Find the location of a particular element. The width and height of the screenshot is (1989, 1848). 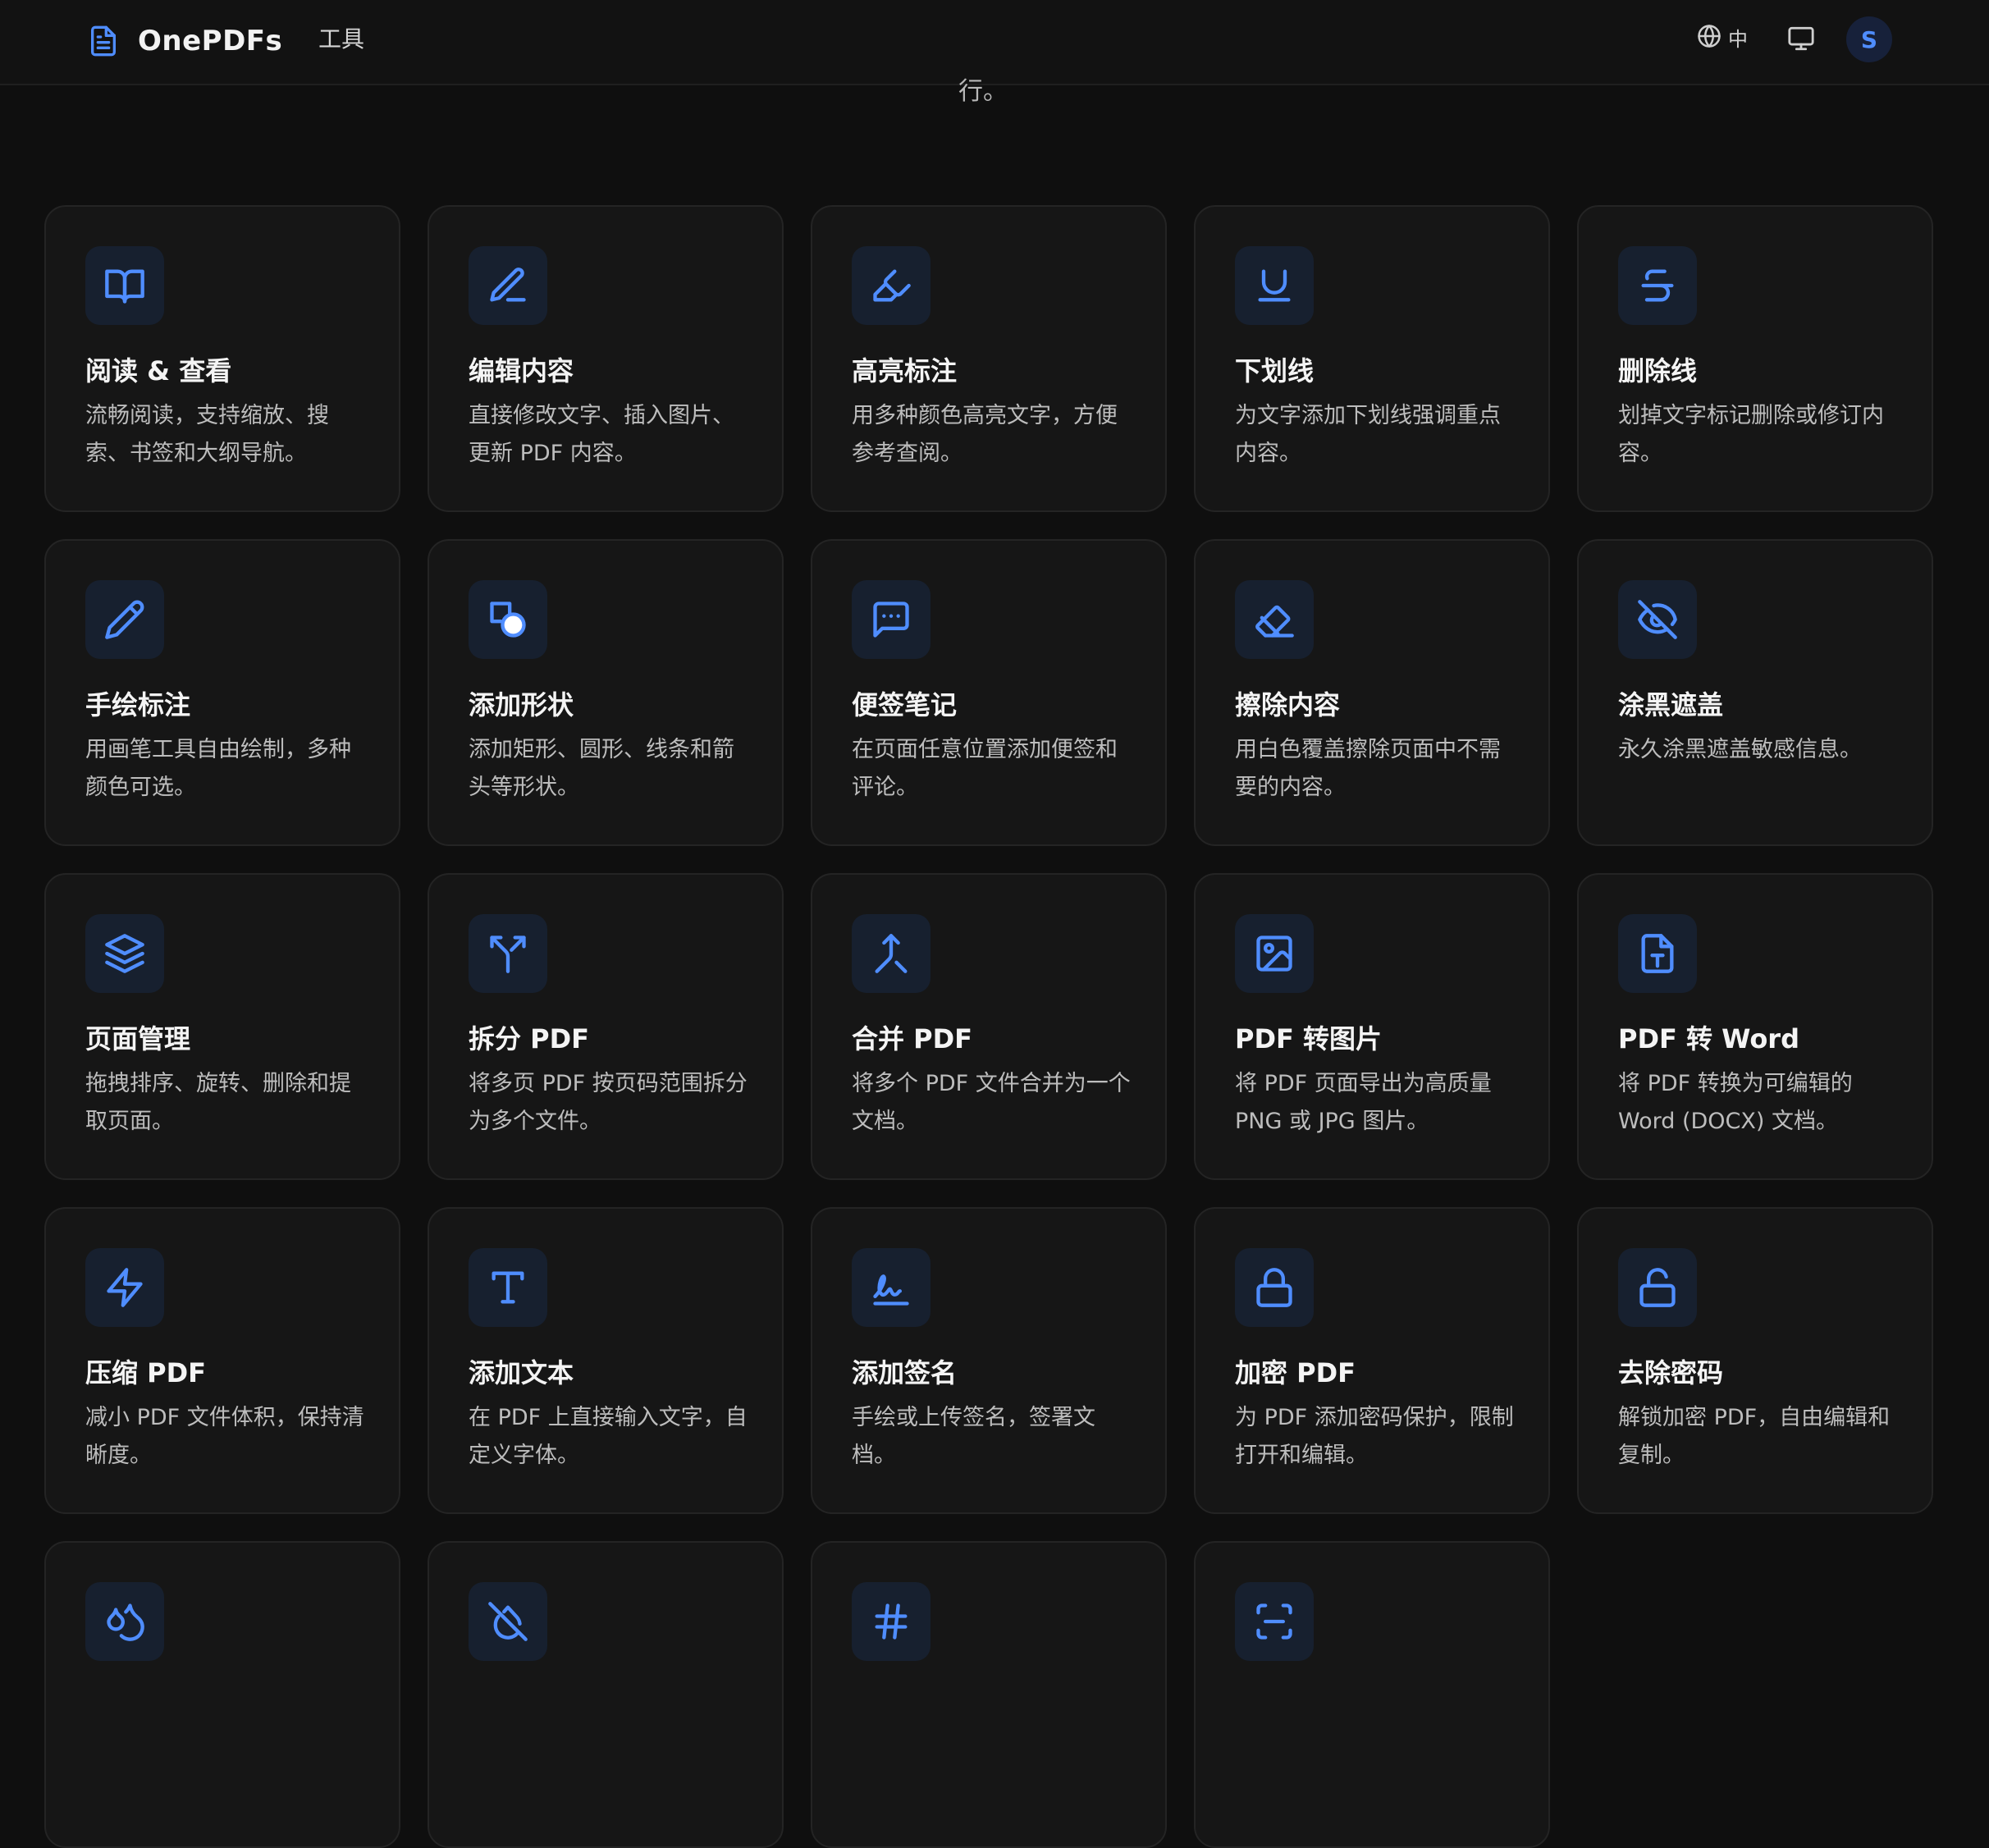

tool-description: 减小 PDF 文件体积，保持清晰度。 is located at coordinates (224, 1437).